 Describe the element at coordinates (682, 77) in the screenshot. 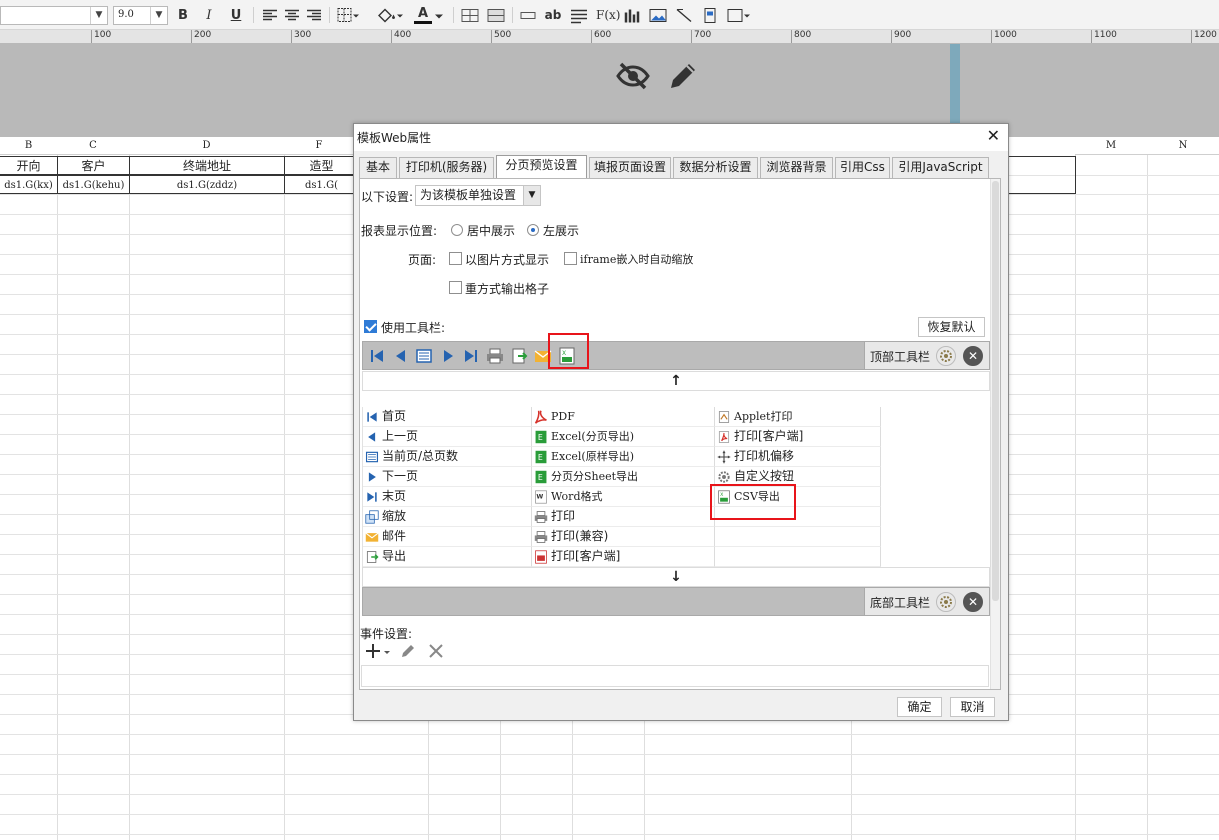

I see `pencil-icon` at that location.